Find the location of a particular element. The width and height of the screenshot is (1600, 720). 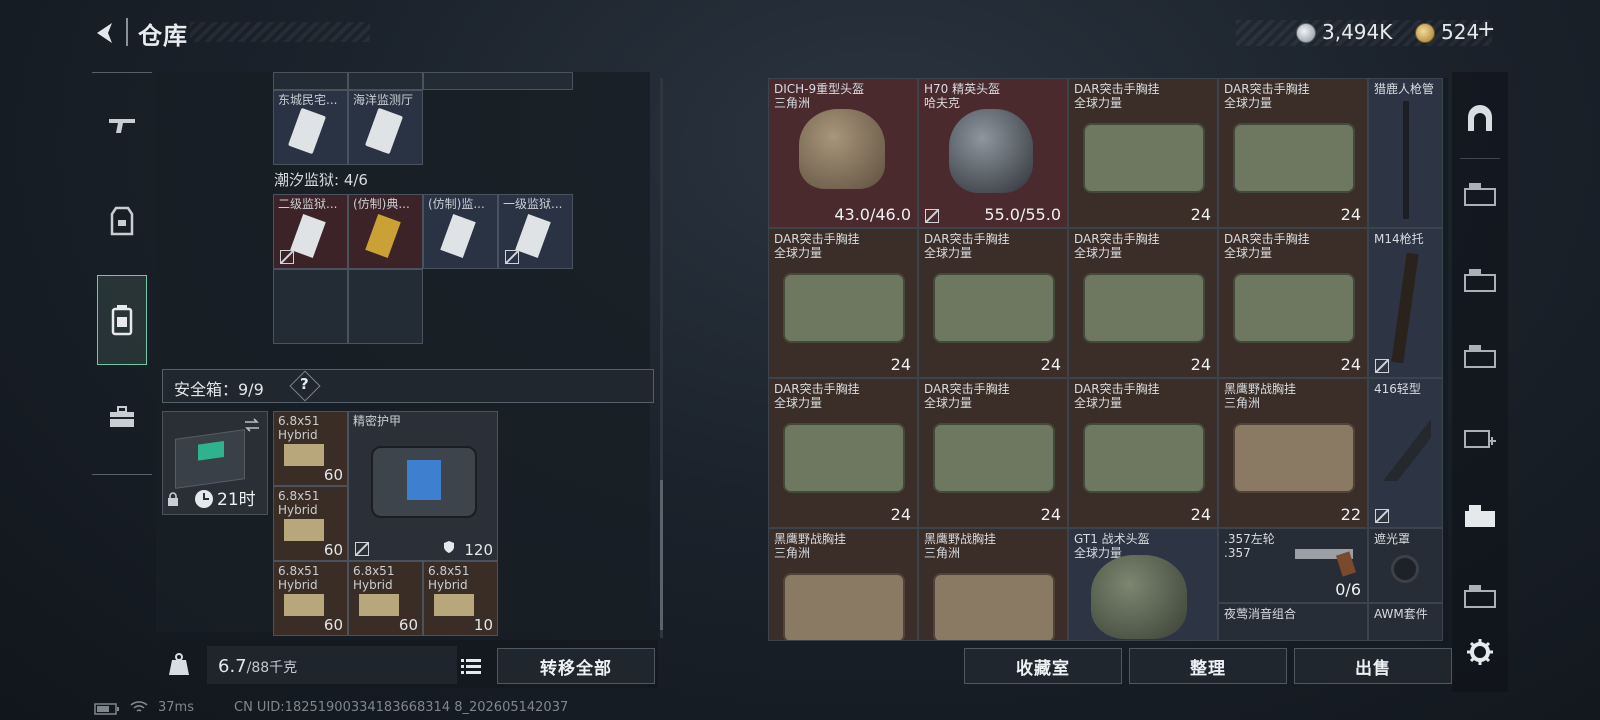

armor-icon is located at coordinates (424, 482).